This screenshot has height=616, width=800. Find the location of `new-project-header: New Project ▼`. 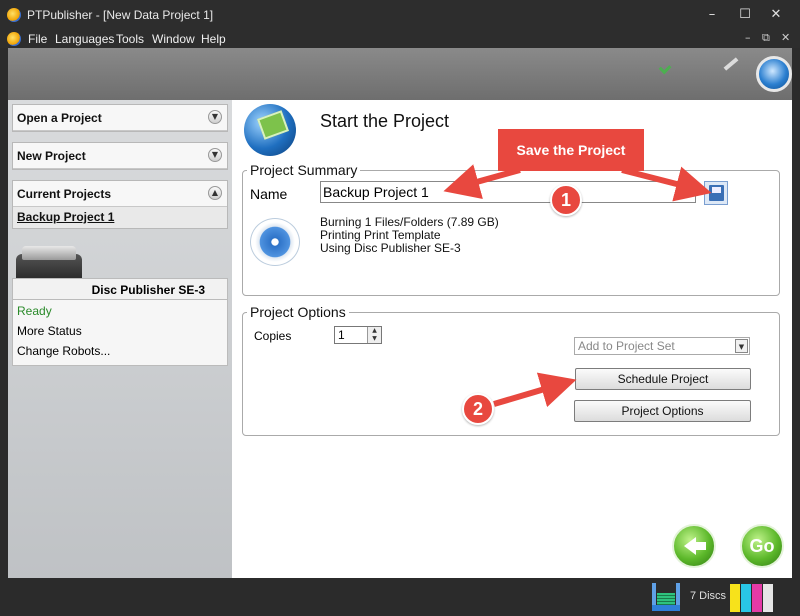

new-project-header: New Project ▼ is located at coordinates (120, 156).